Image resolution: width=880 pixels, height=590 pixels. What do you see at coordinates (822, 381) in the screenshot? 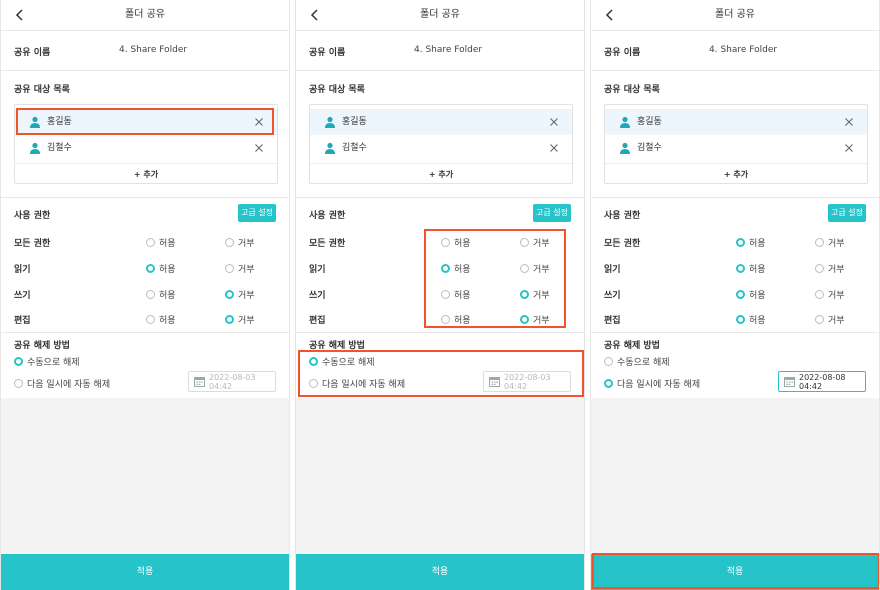
I see `release-date-picker: 2022-08-08 04:42` at bounding box center [822, 381].